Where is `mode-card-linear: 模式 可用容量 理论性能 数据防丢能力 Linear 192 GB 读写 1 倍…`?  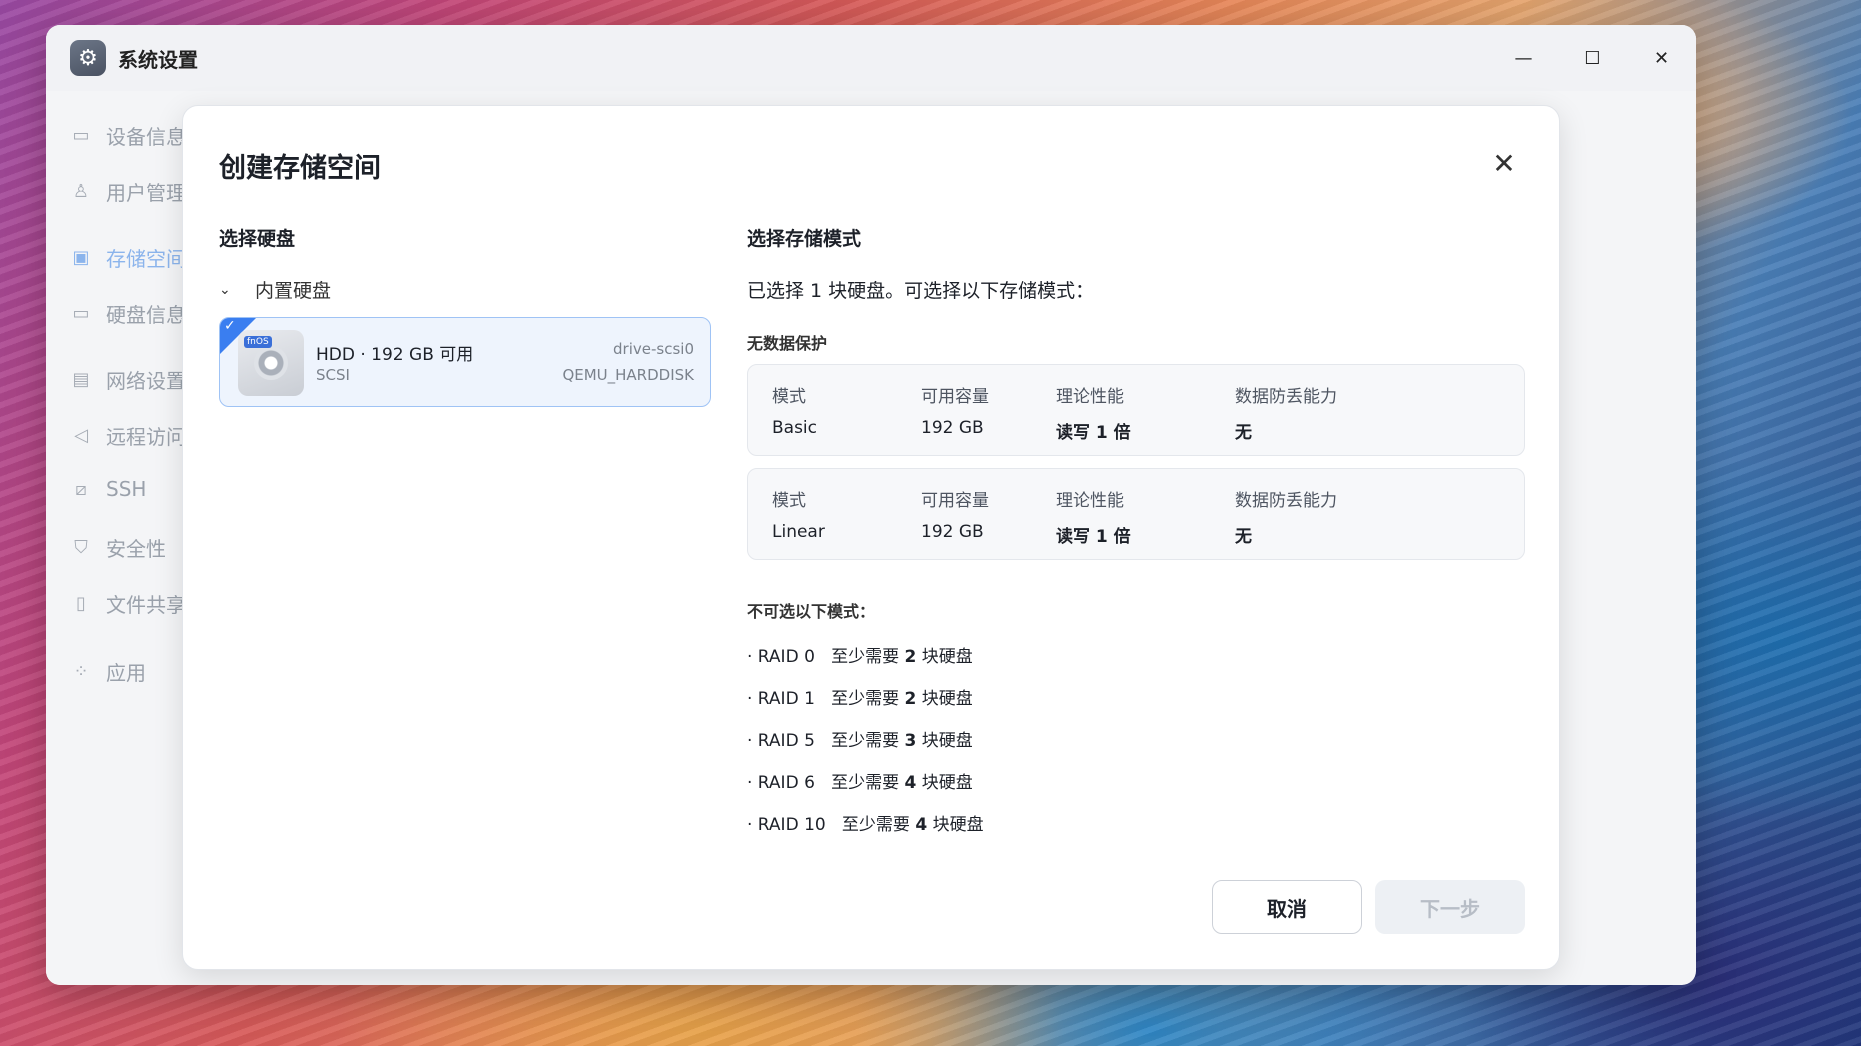 mode-card-linear: 模式 可用容量 理论性能 数据防丢能力 Linear 192 GB 读写 1 倍… is located at coordinates (1136, 514).